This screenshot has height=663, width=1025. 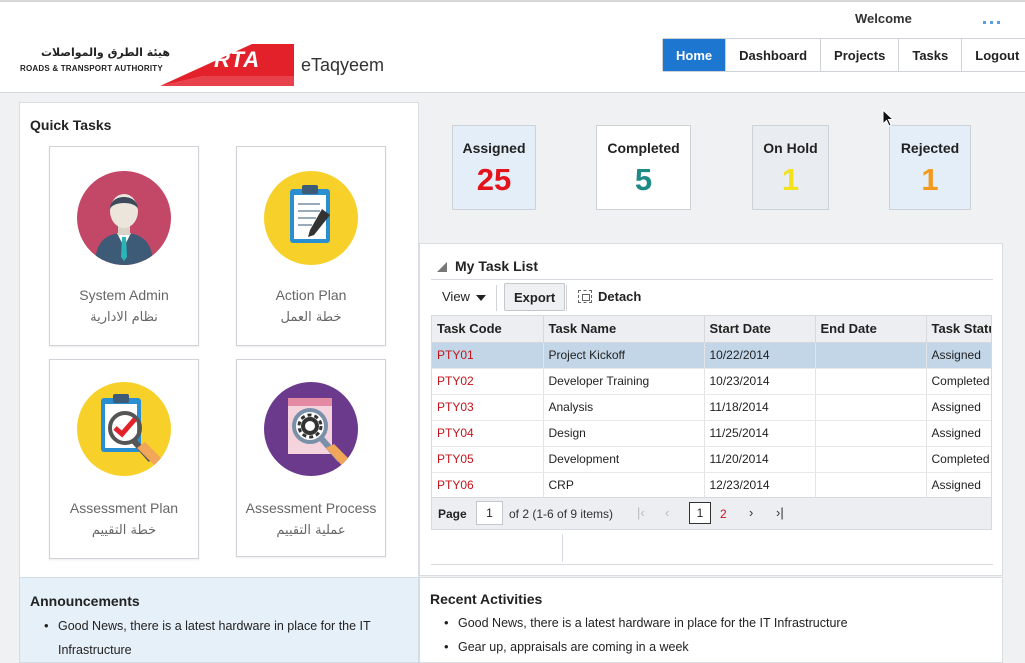 I want to click on cell-task-name: Developer Training, so click(x=624, y=381).